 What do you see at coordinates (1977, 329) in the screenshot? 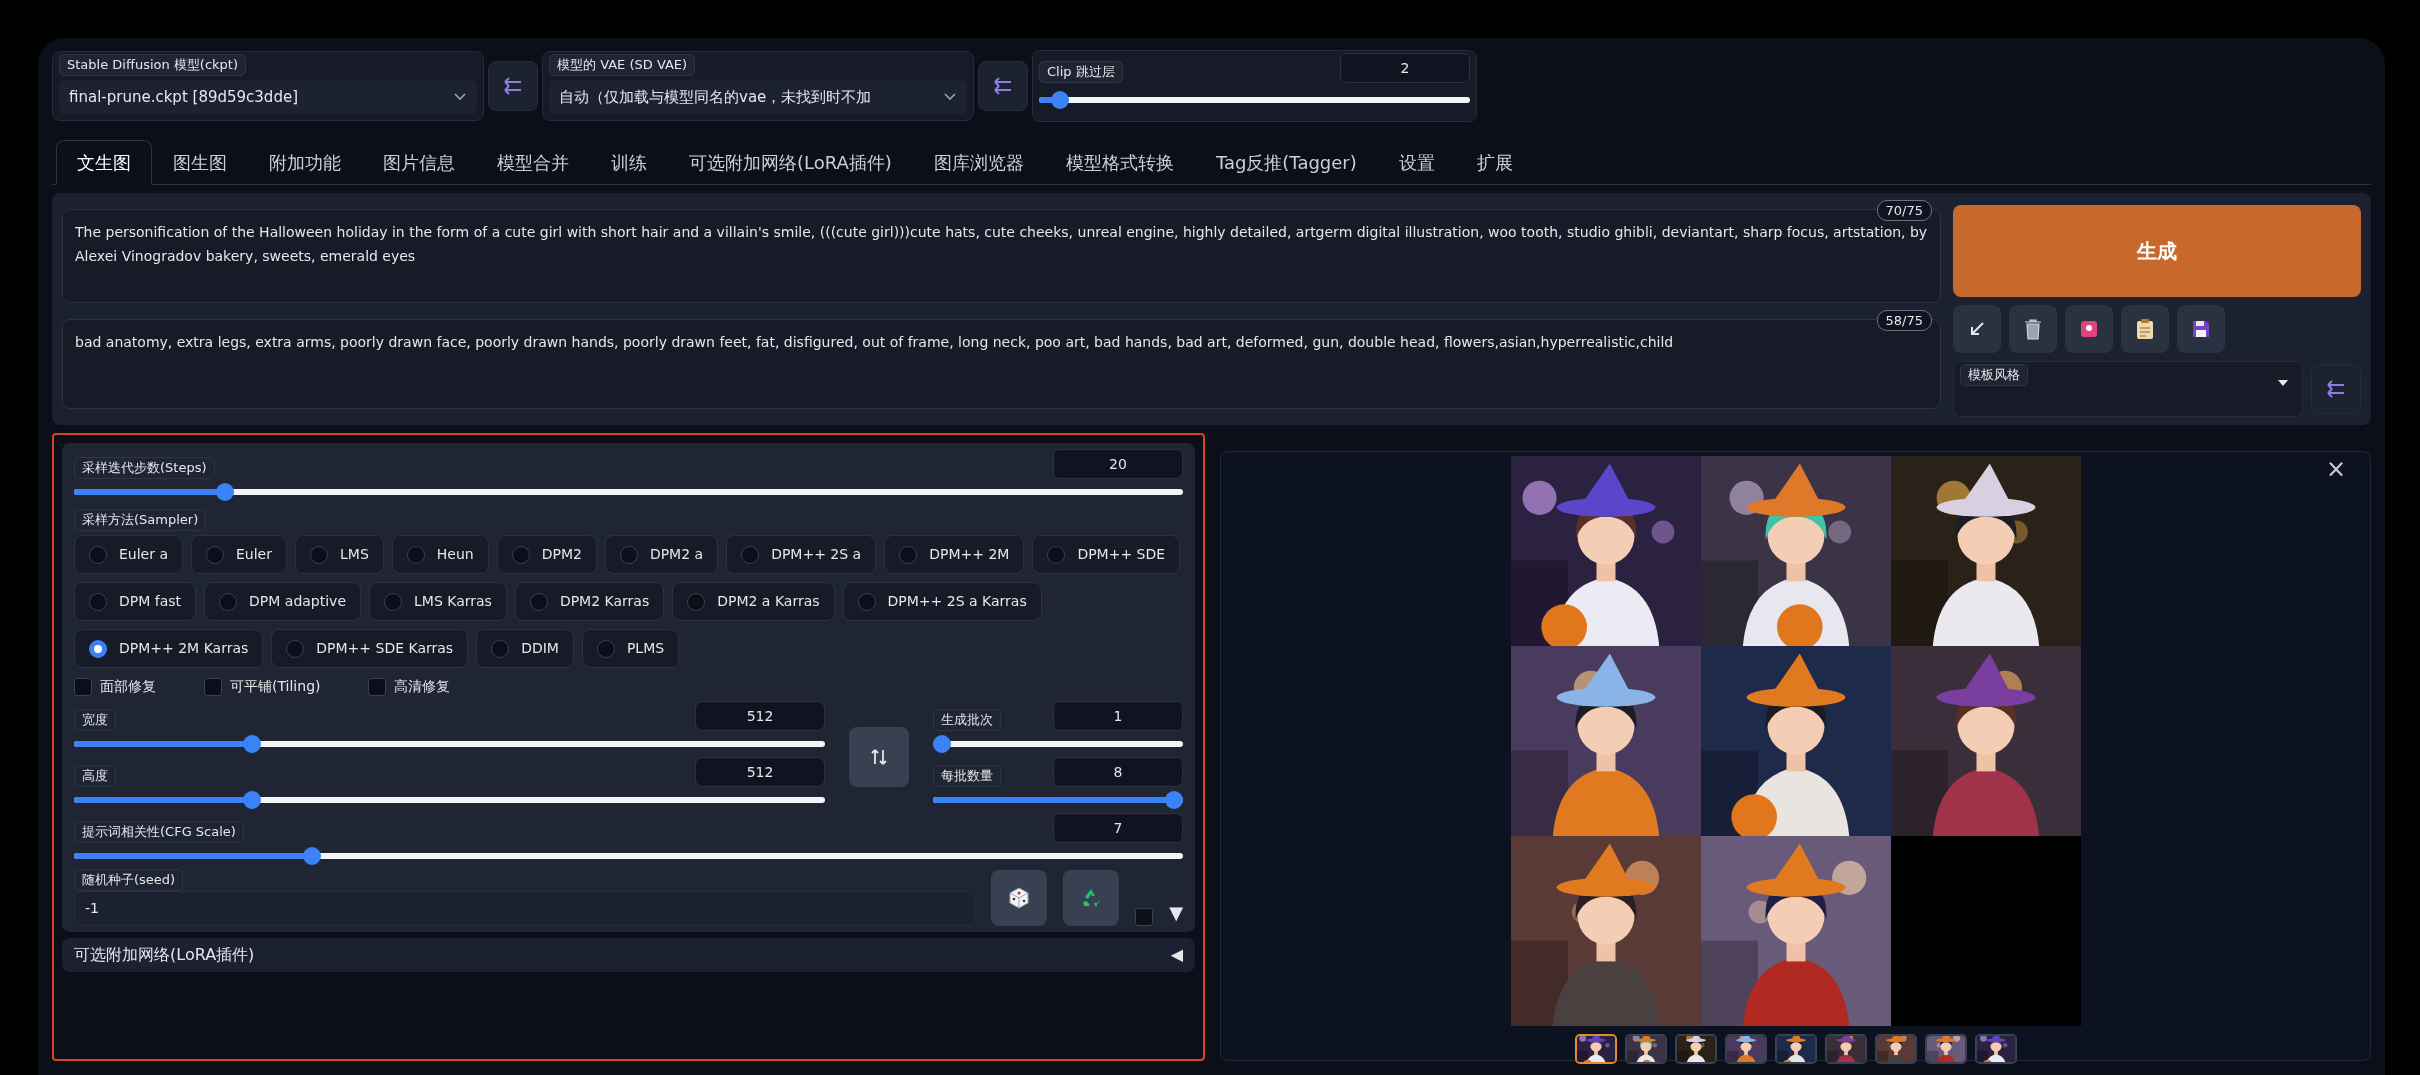
I see `arrow-button` at bounding box center [1977, 329].